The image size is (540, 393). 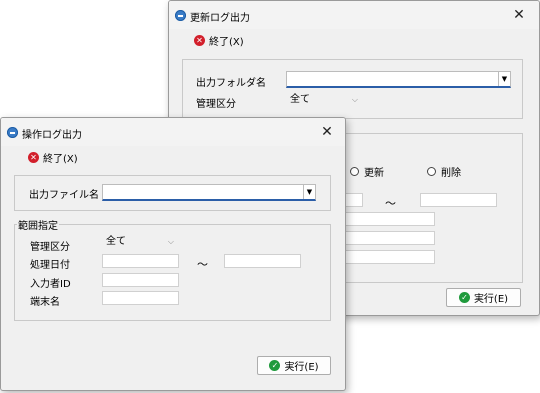 I want to click on radio-update: 更新, so click(x=367, y=171).